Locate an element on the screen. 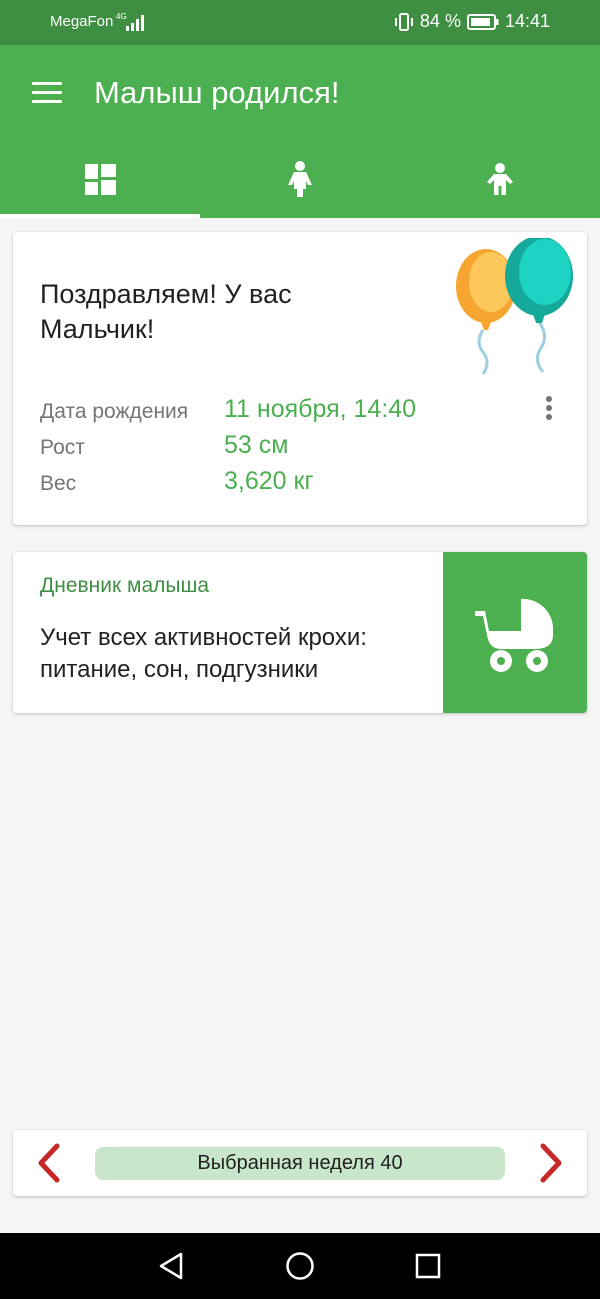 This screenshot has width=600, height=1299. network-type: 4G is located at coordinates (121, 16).